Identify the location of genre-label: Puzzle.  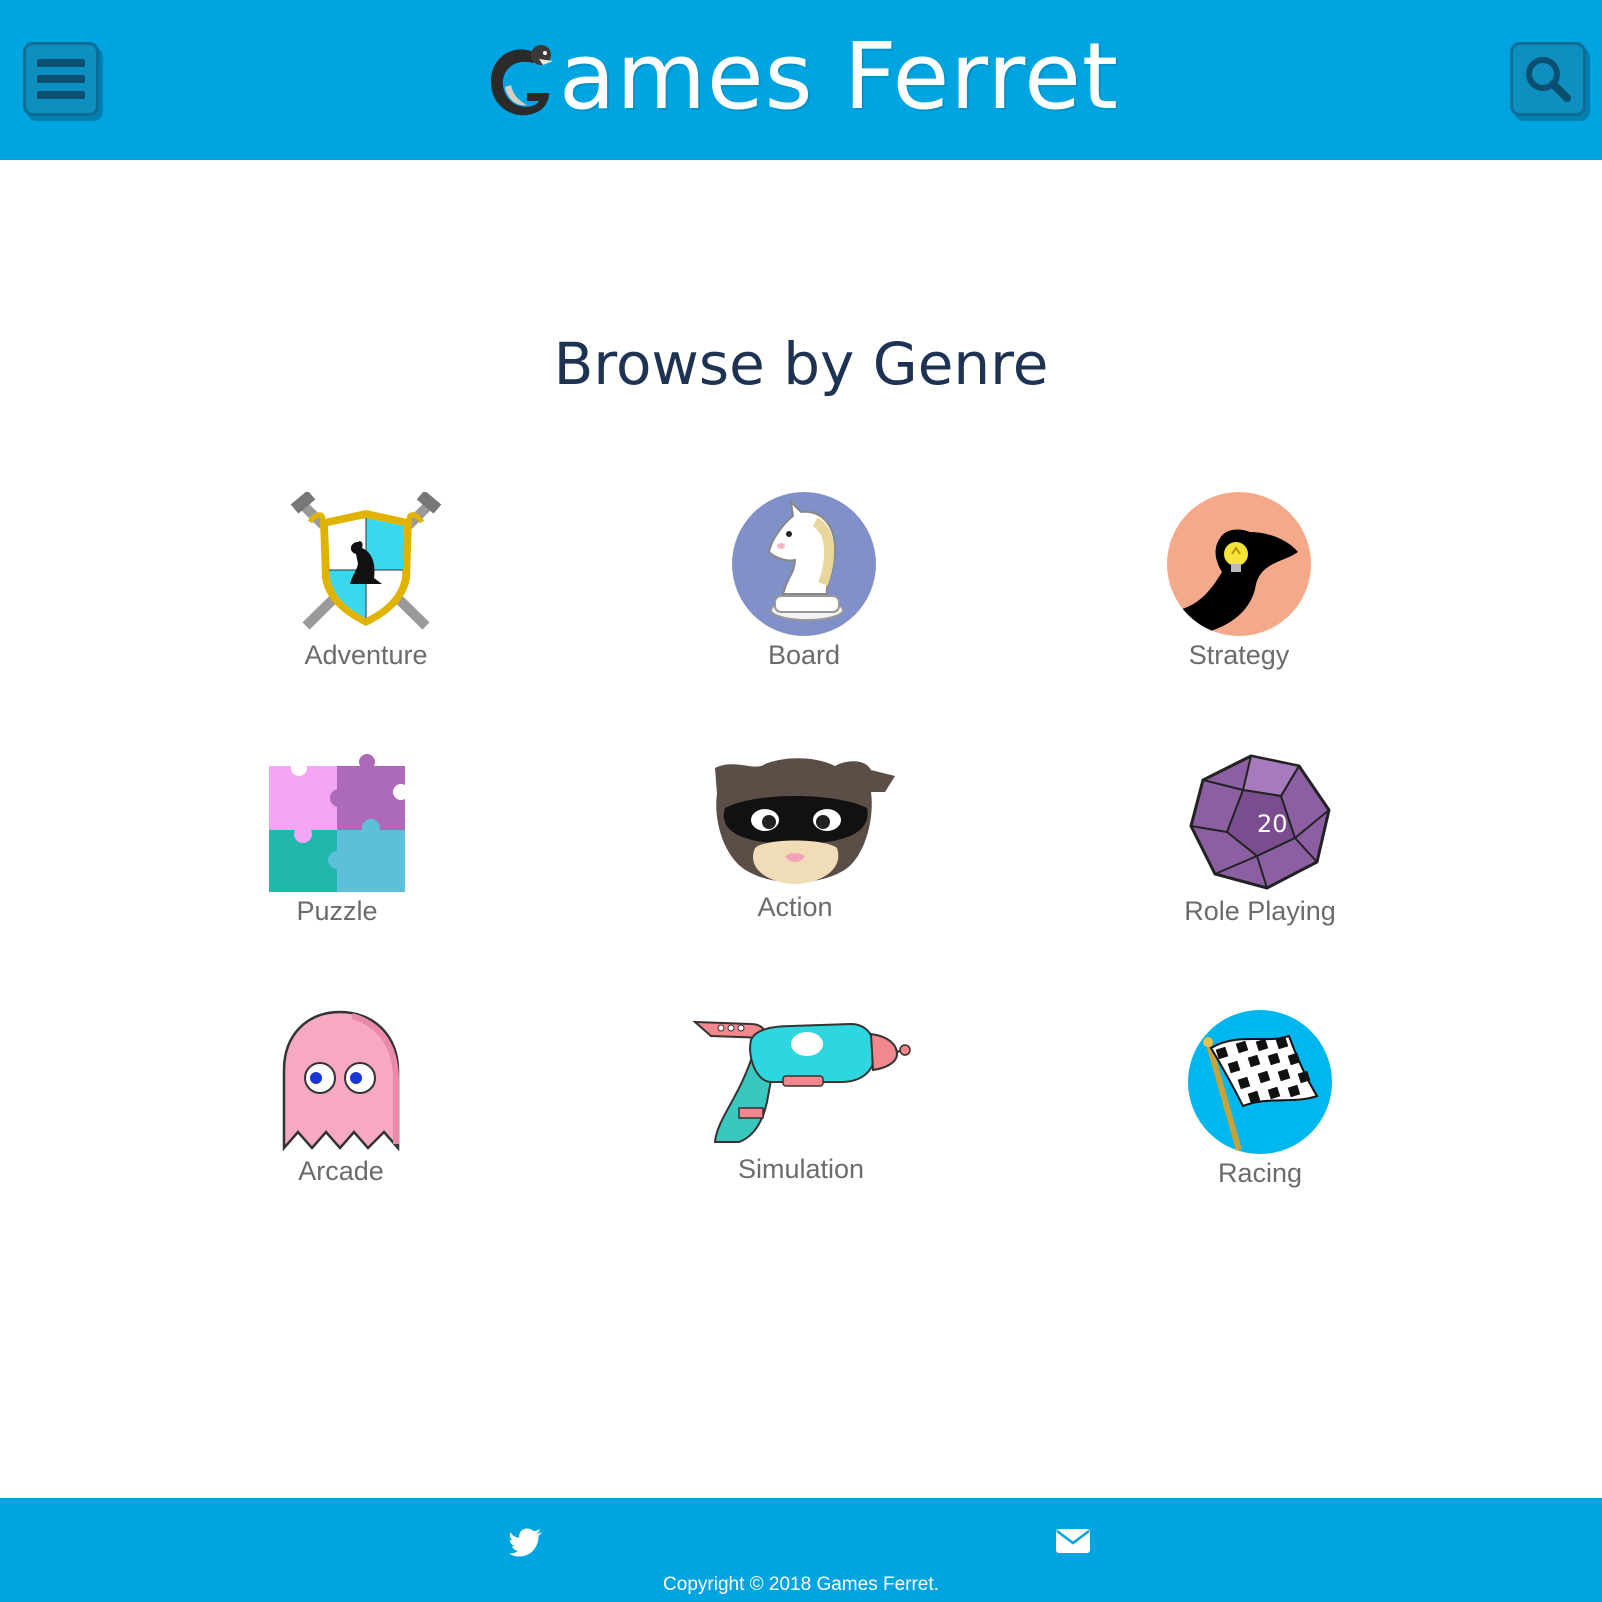
(337, 911).